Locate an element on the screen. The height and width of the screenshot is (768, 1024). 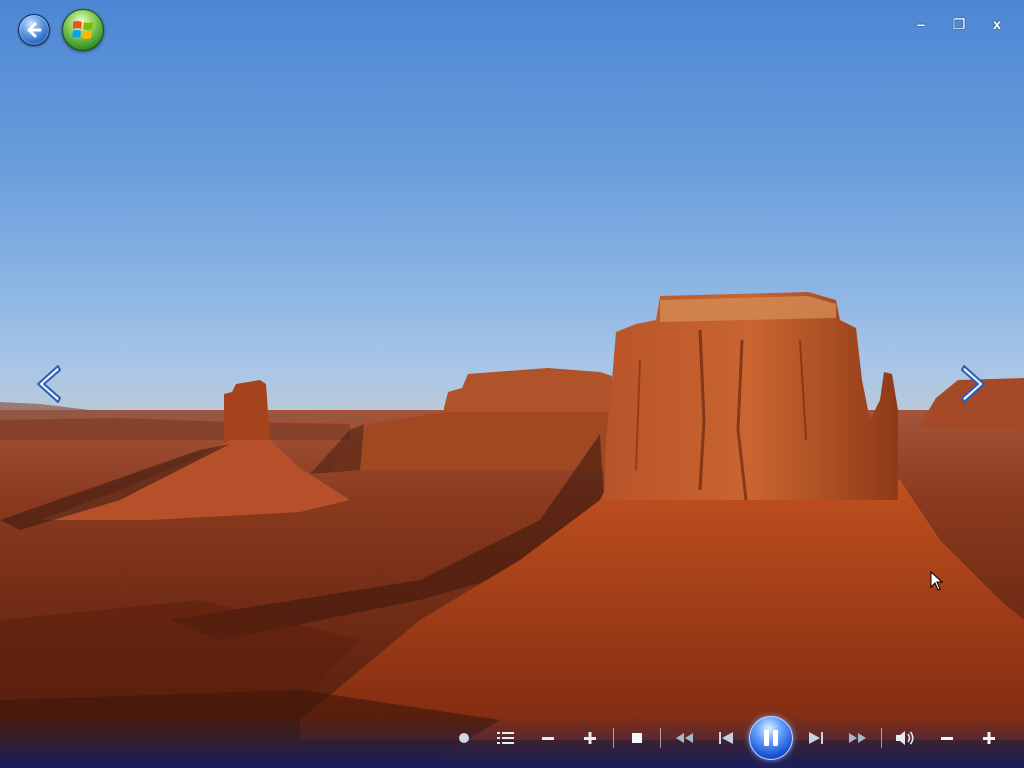
stop-icon is located at coordinates (637, 738).